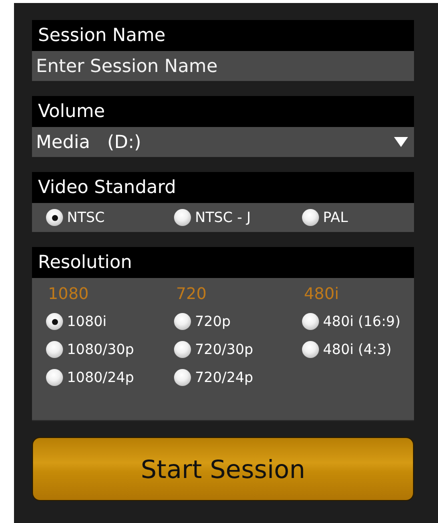 The image size is (438, 523). Describe the element at coordinates (75, 217) in the screenshot. I see `radio-button: NTSC` at that location.